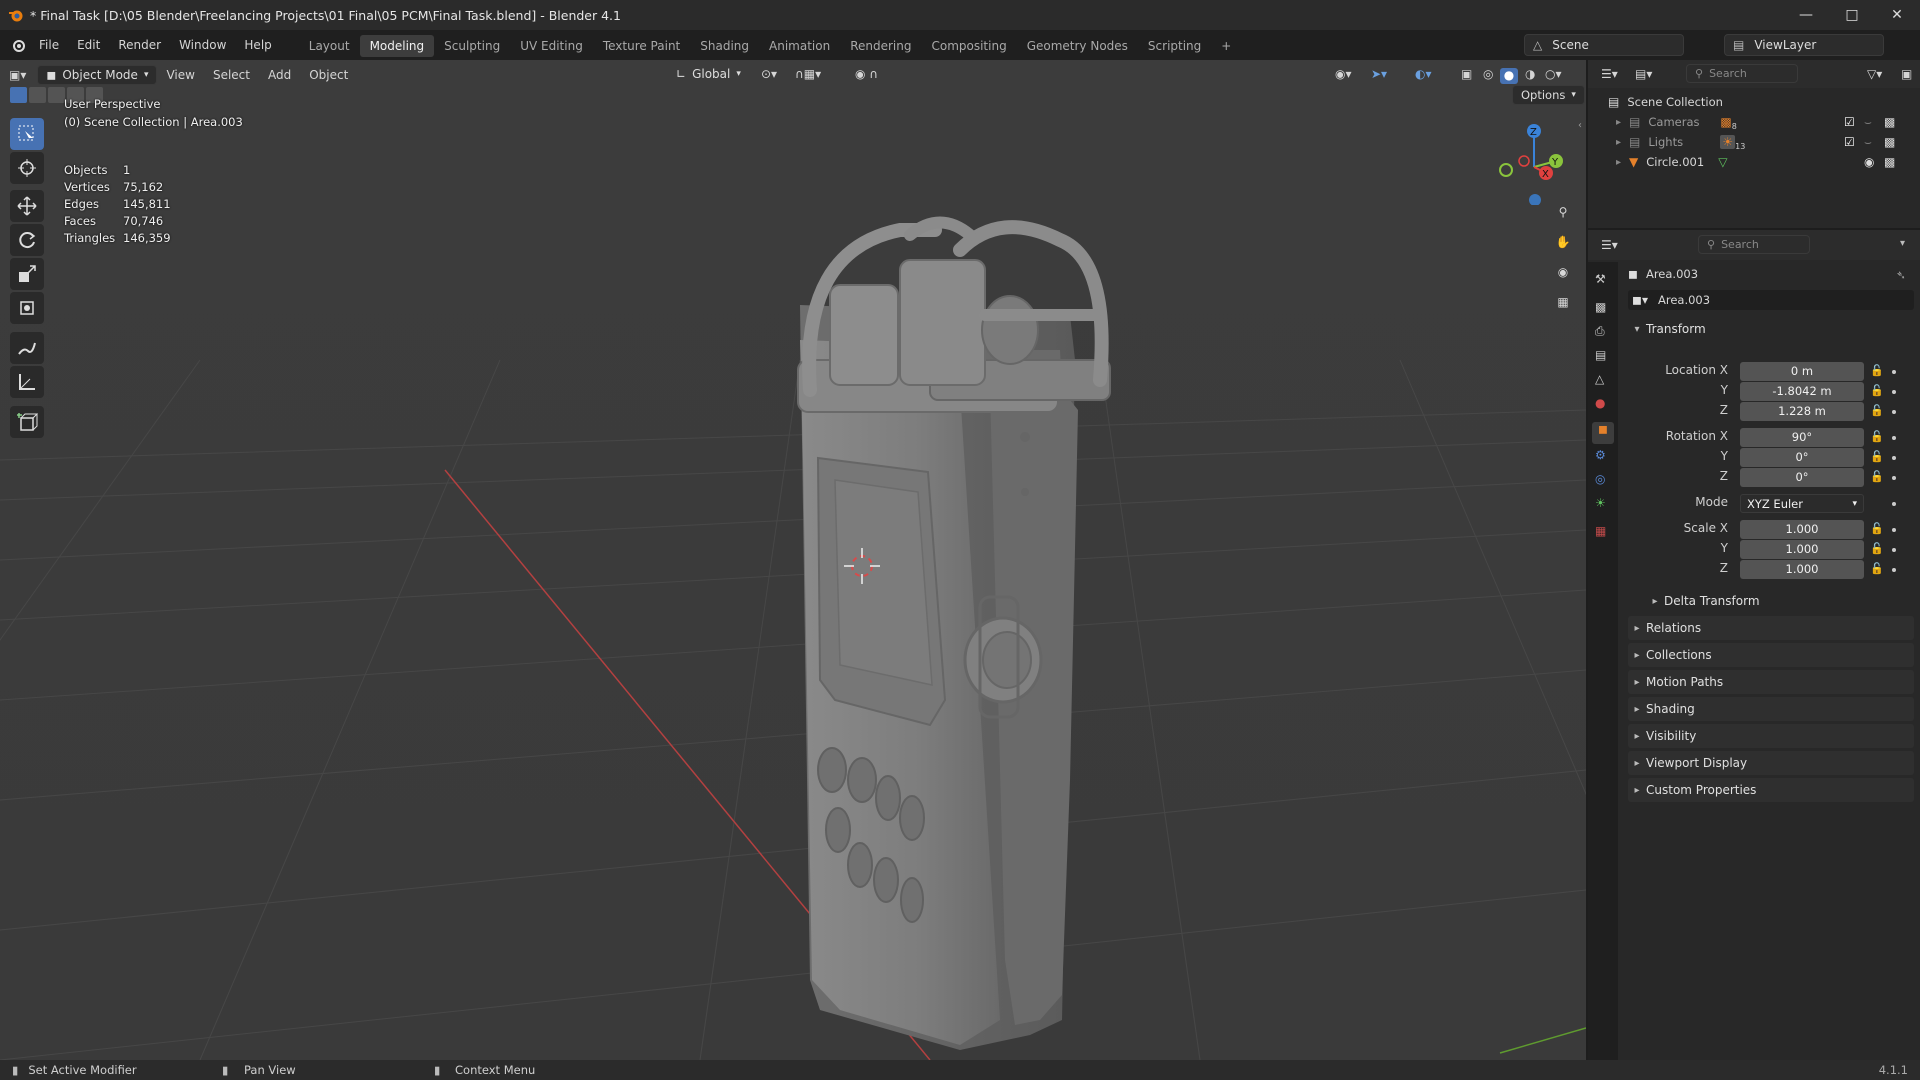 The width and height of the screenshot is (1920, 1080). I want to click on shading-panel: ▸ Shading, so click(1771, 709).